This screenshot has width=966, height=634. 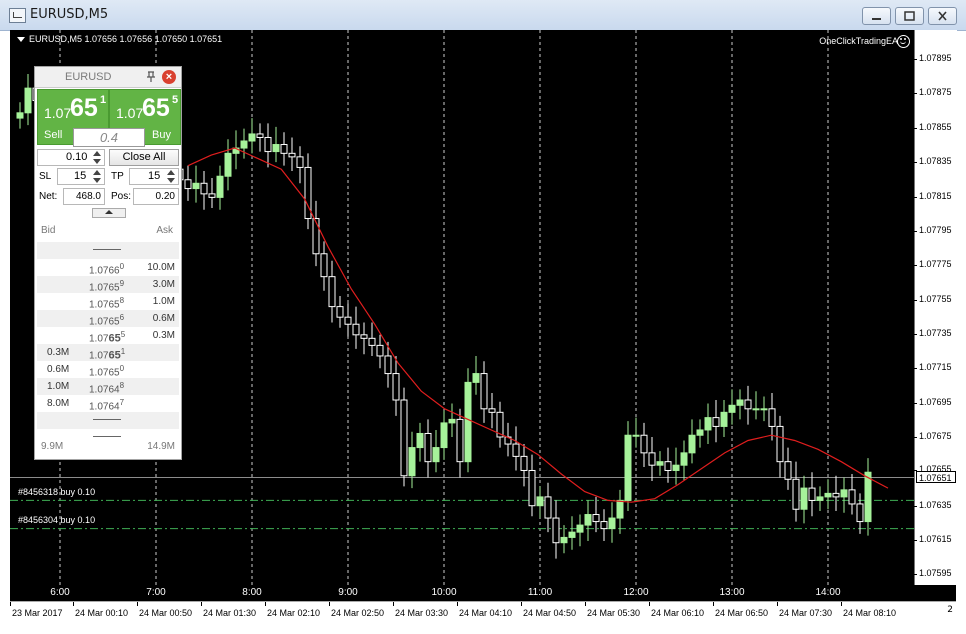 I want to click on dom-price: 1.07650, so click(x=106, y=371).